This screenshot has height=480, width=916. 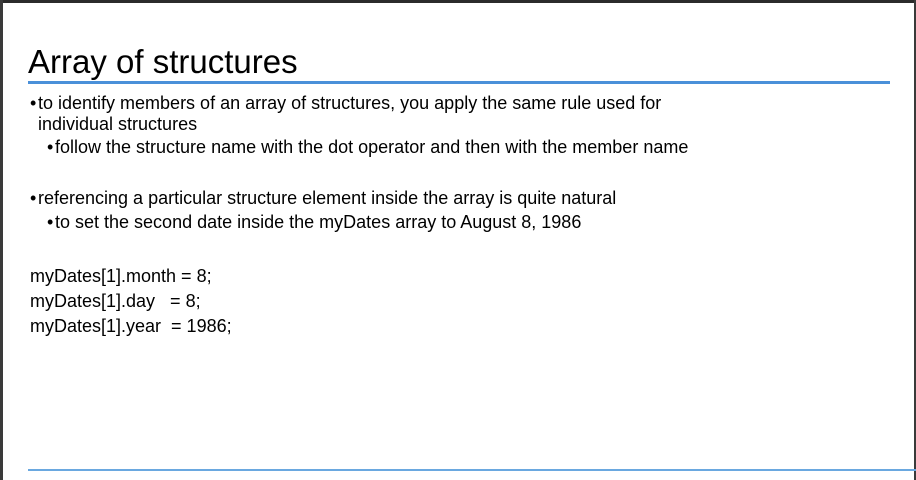 What do you see at coordinates (472, 470) in the screenshot?
I see `footer-divider` at bounding box center [472, 470].